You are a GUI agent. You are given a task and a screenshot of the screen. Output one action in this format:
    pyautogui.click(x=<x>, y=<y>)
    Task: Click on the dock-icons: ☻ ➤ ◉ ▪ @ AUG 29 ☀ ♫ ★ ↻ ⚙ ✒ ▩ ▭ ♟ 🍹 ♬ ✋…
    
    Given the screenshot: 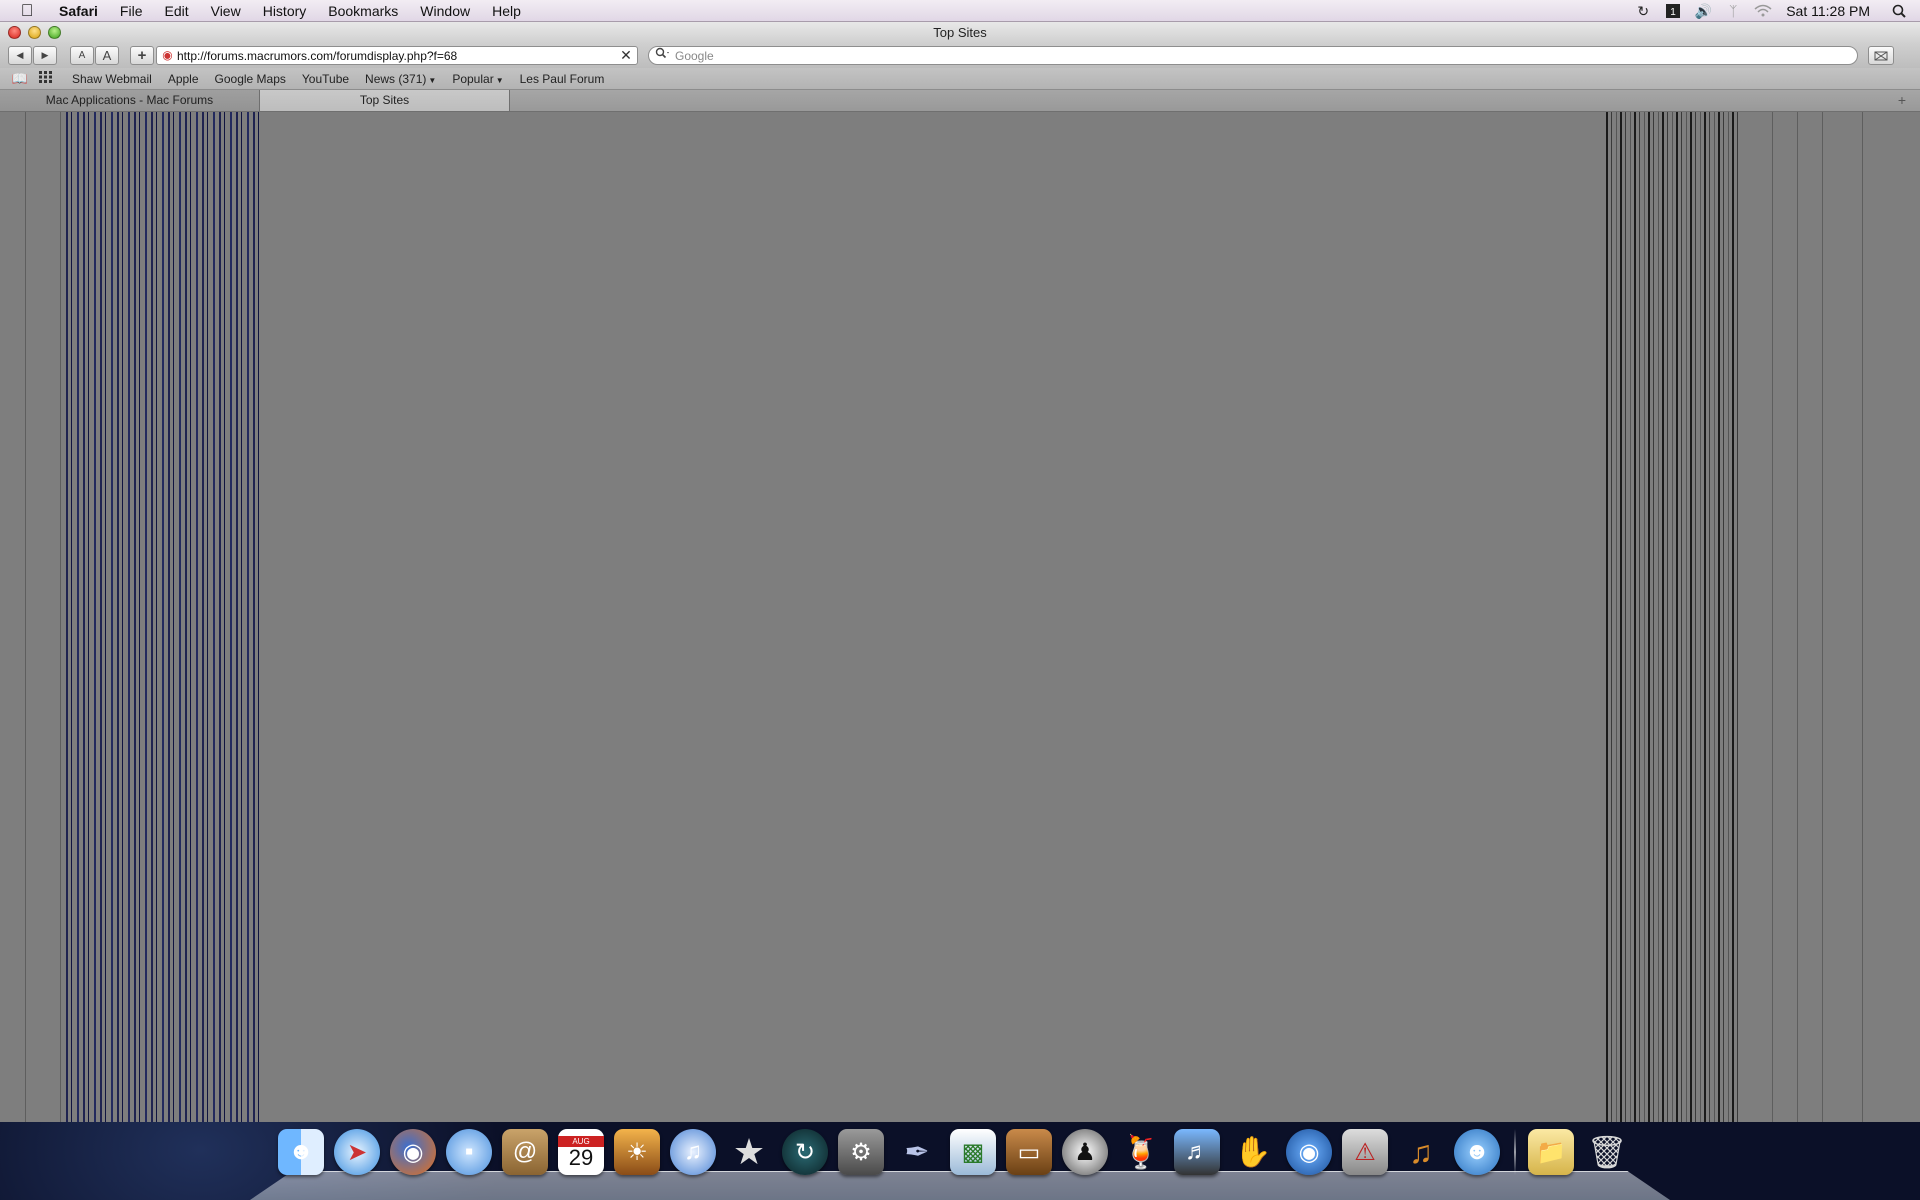 What is the action you would take?
    pyautogui.click(x=959, y=1152)
    